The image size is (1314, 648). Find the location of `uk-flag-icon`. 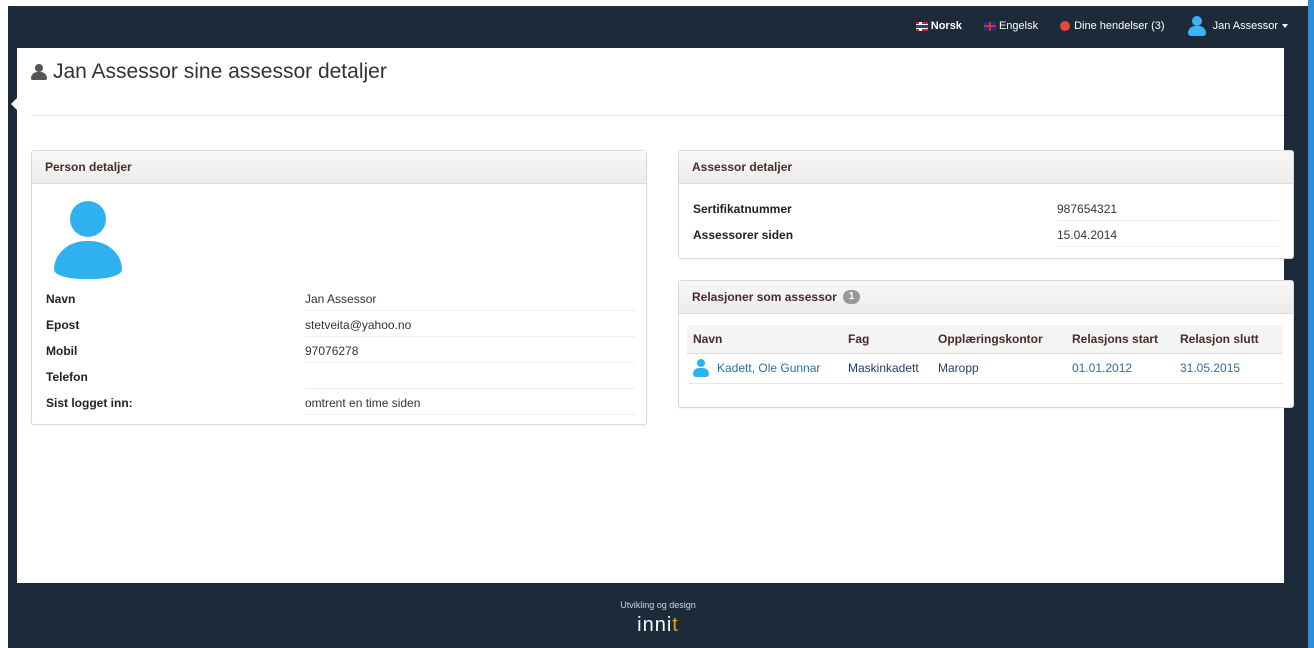

uk-flag-icon is located at coordinates (989, 26).